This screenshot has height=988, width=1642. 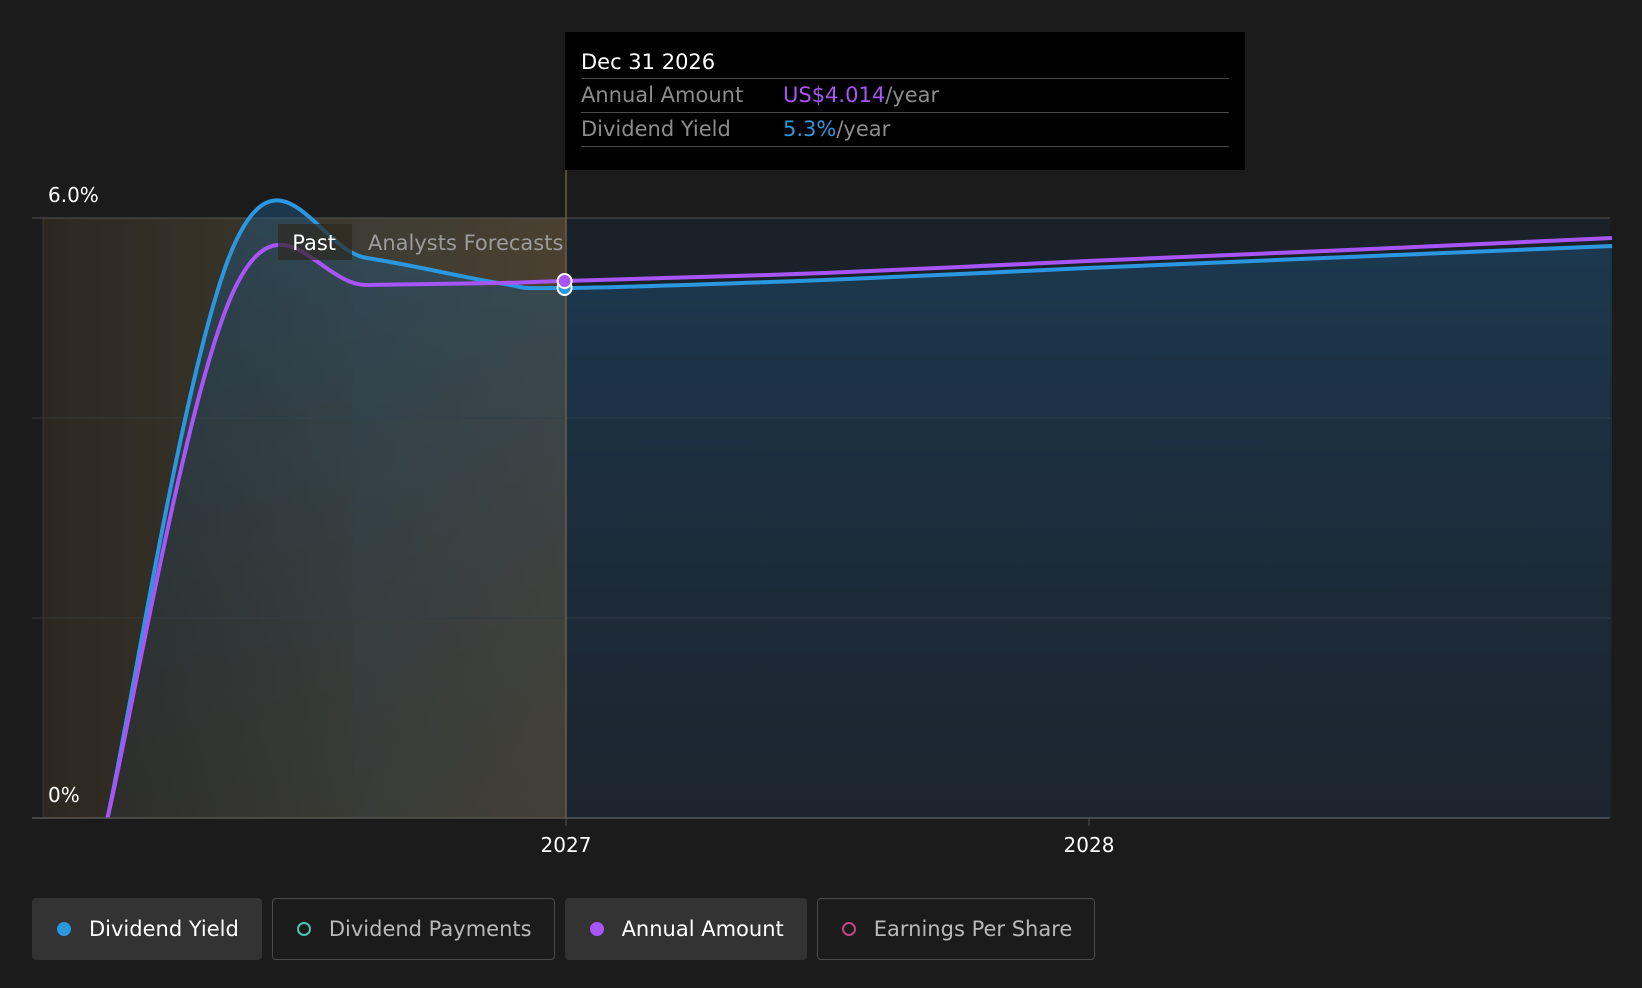 I want to click on annual-amount-marker, so click(x=564, y=281).